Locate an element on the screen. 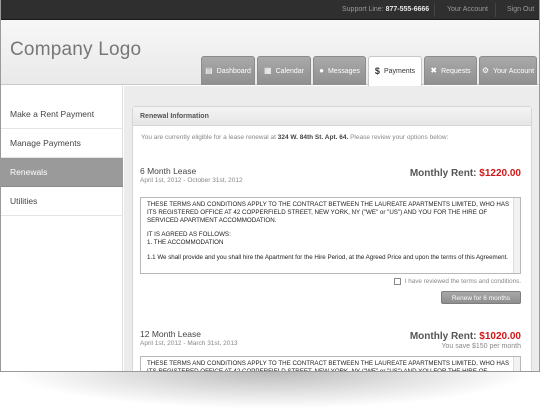 The width and height of the screenshot is (540, 415). tab-dashboard: ▤ Dashboard is located at coordinates (228, 70).